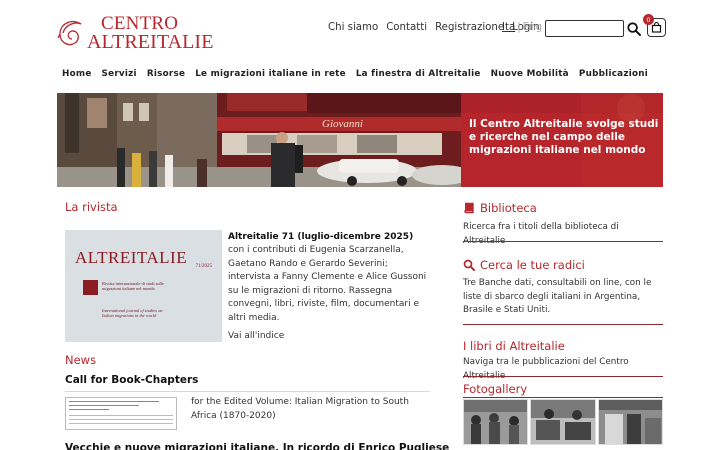 This screenshot has width=720, height=450. I want to click on gallery-title: Fotogallery, so click(495, 389).